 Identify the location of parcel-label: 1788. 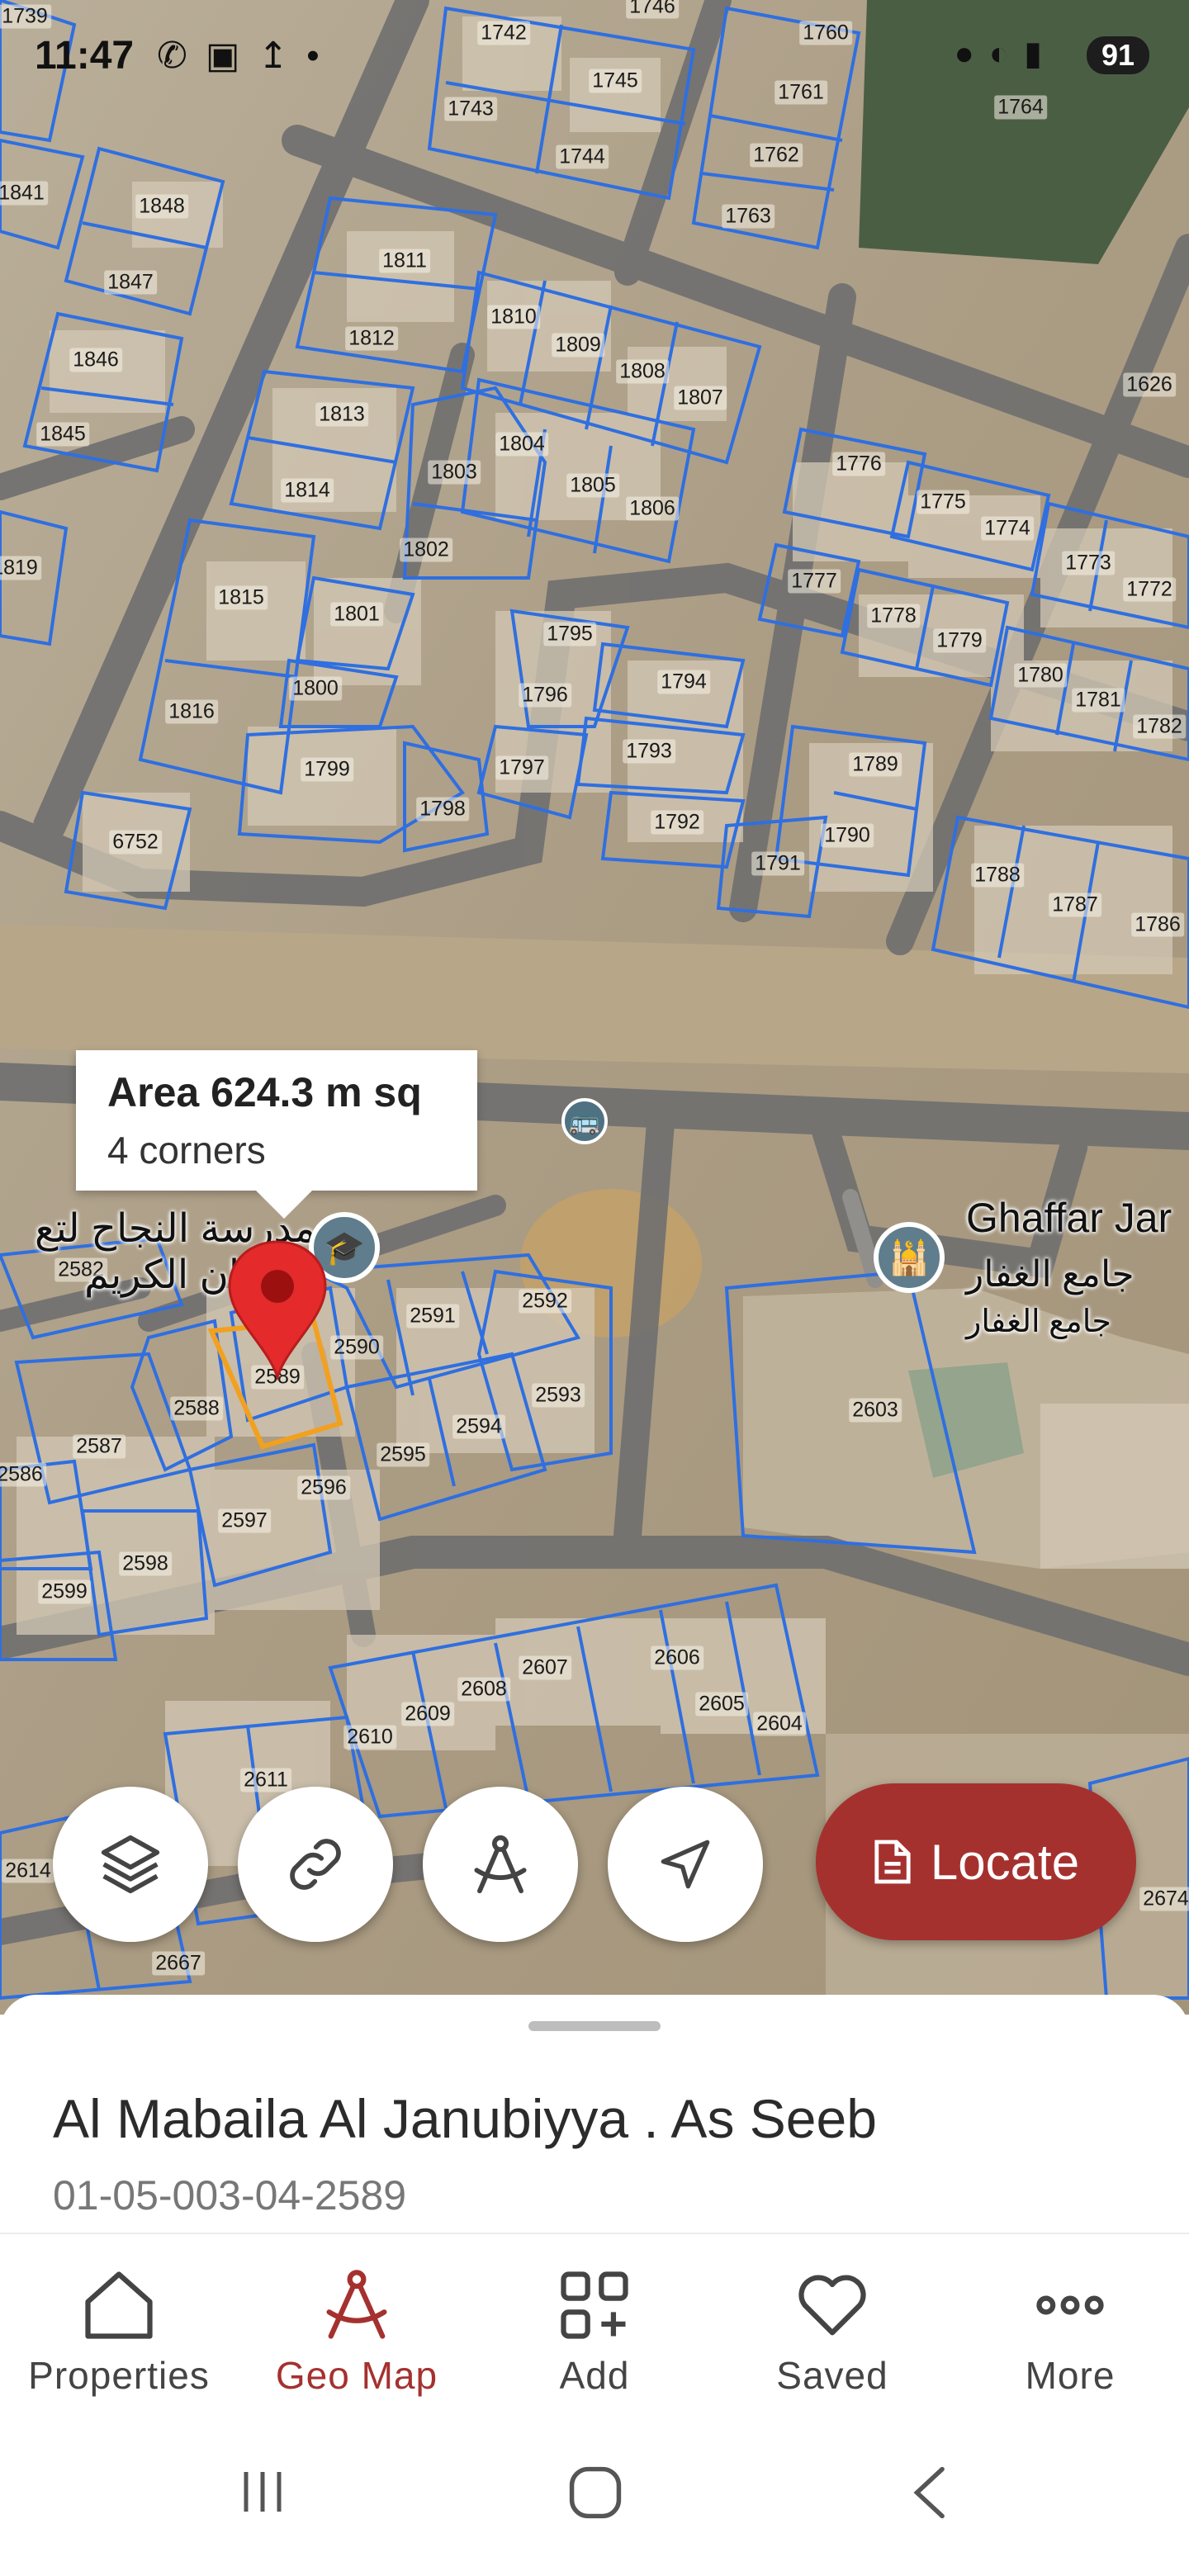
(997, 875).